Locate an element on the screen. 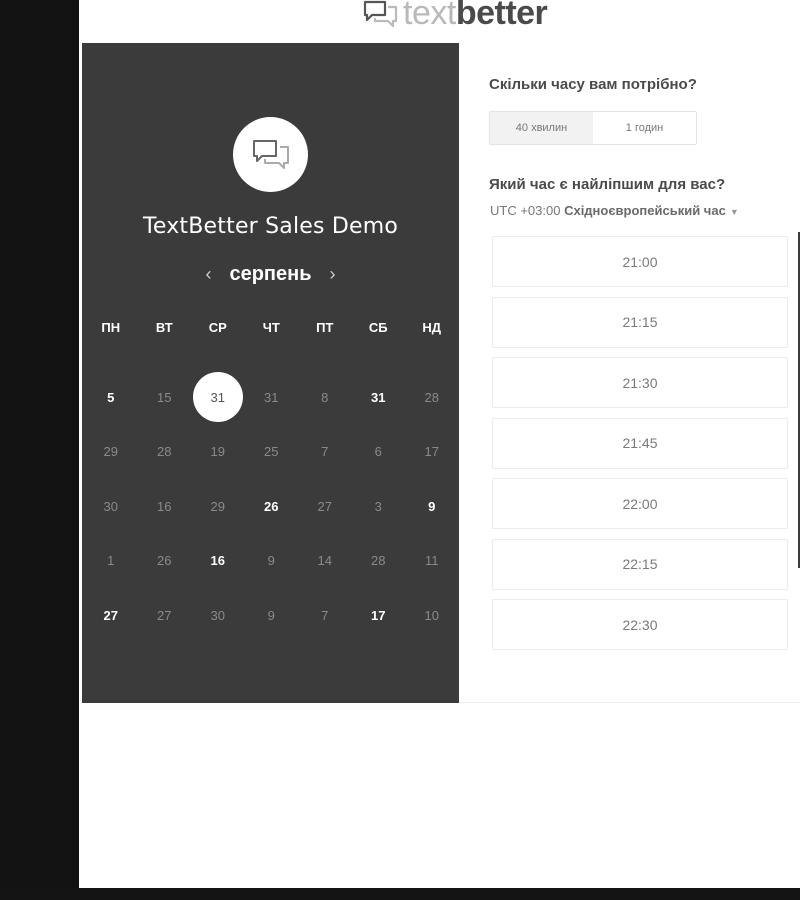  caret-down-icon: ▼ is located at coordinates (734, 212).